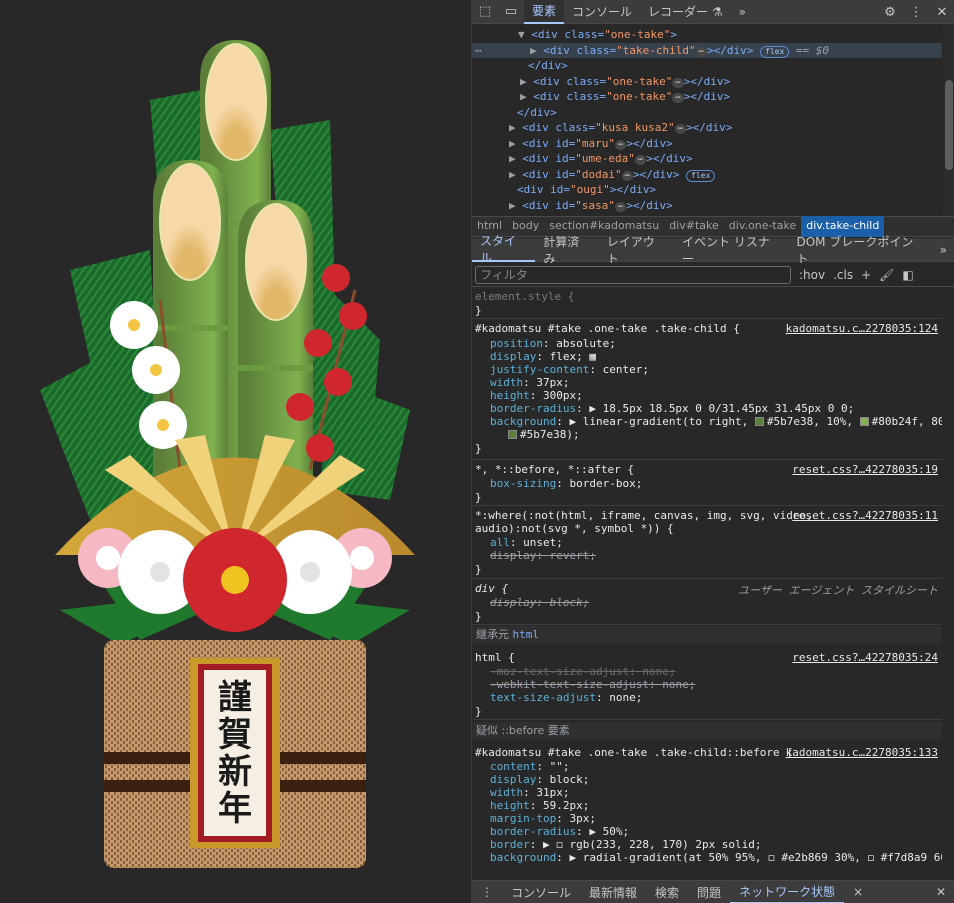 The image size is (954, 903). I want to click on paint-brush-icon: 🖌, so click(886, 275).